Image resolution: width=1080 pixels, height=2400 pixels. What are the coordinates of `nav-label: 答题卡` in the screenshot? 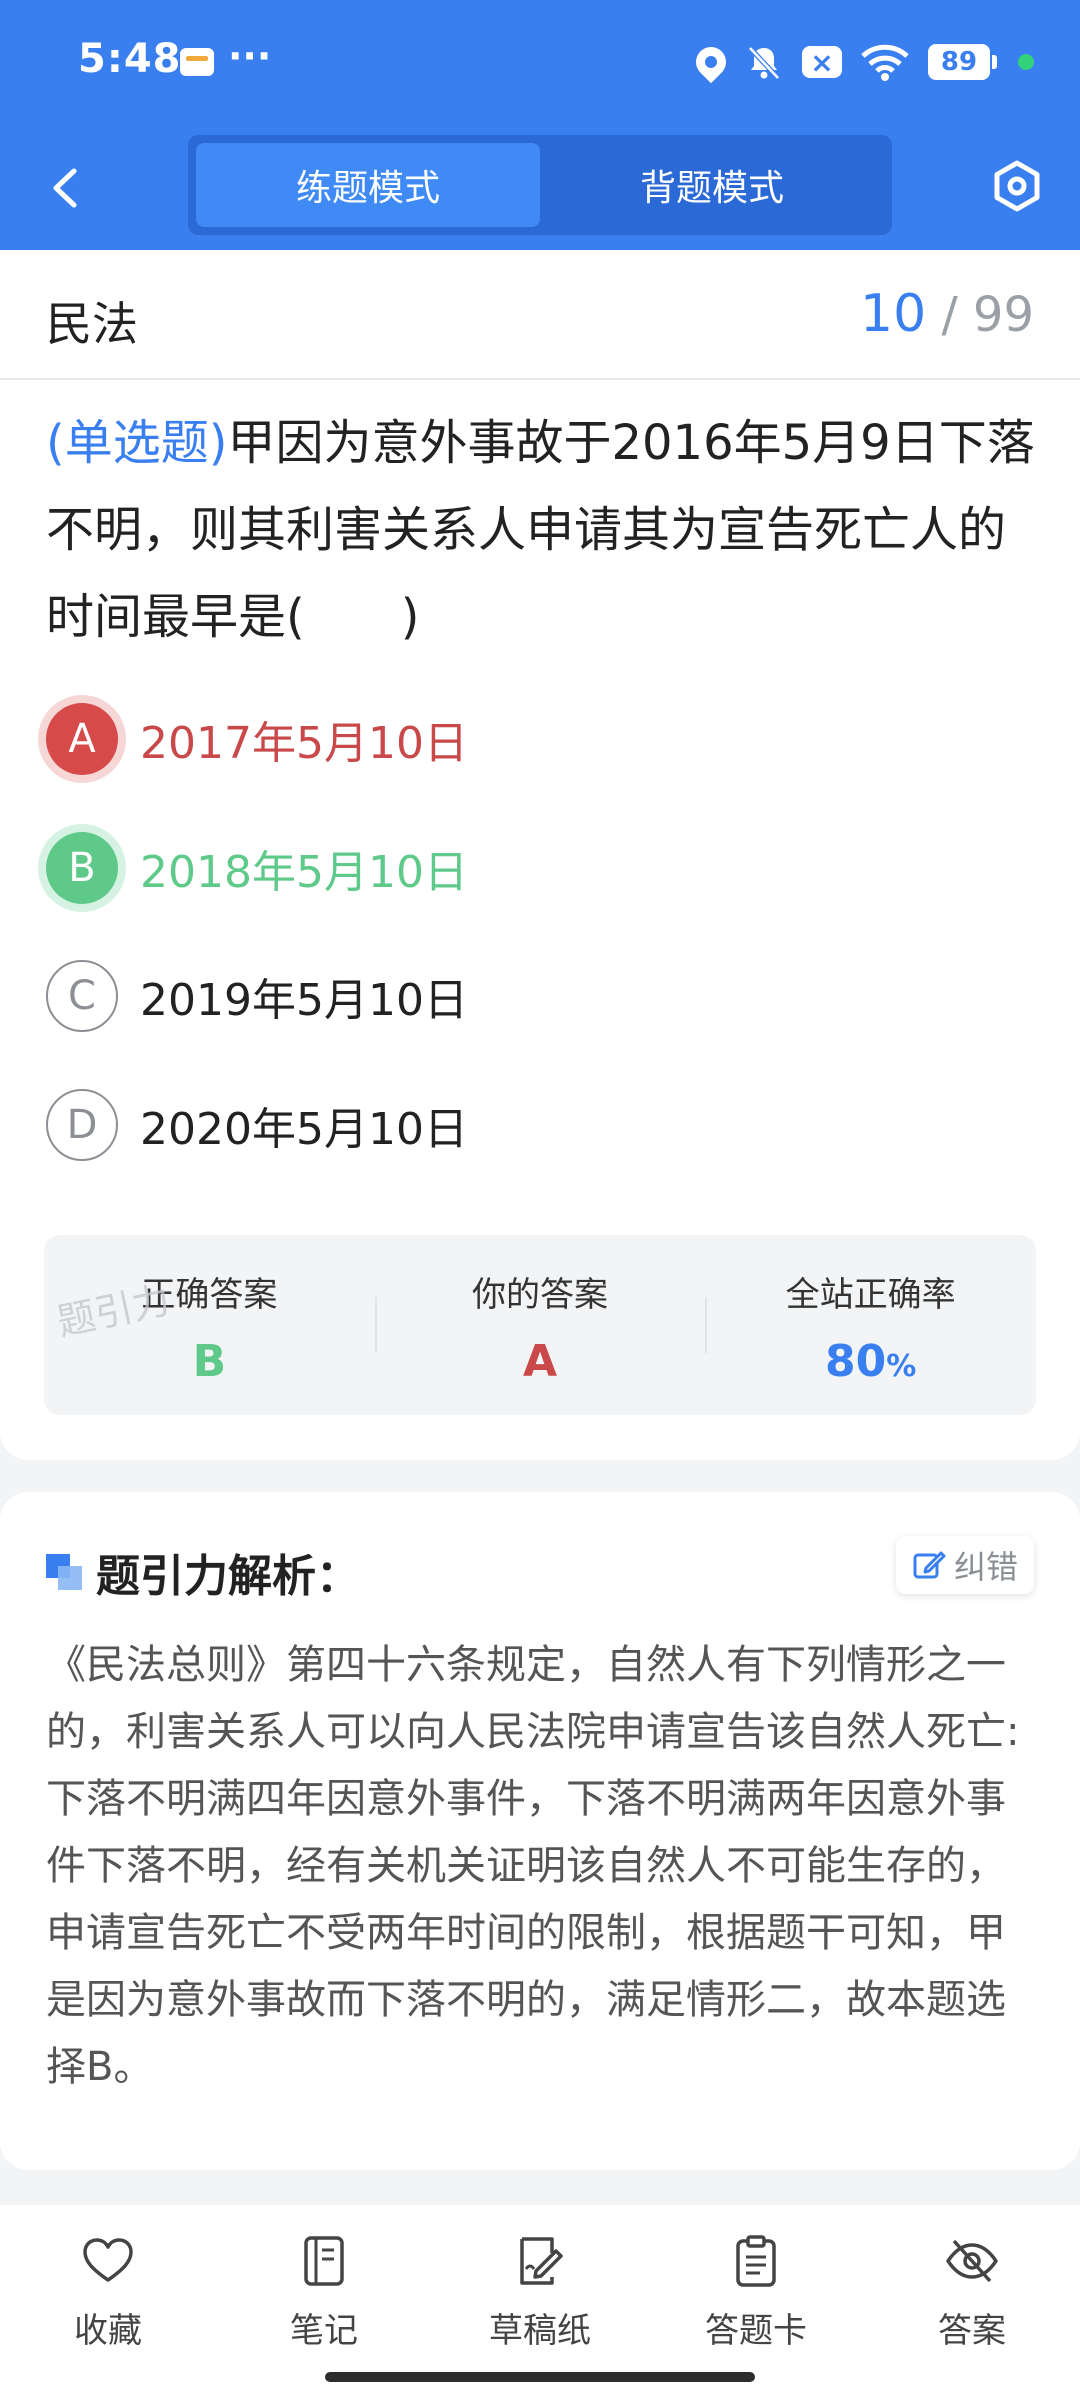 It's located at (756, 2331).